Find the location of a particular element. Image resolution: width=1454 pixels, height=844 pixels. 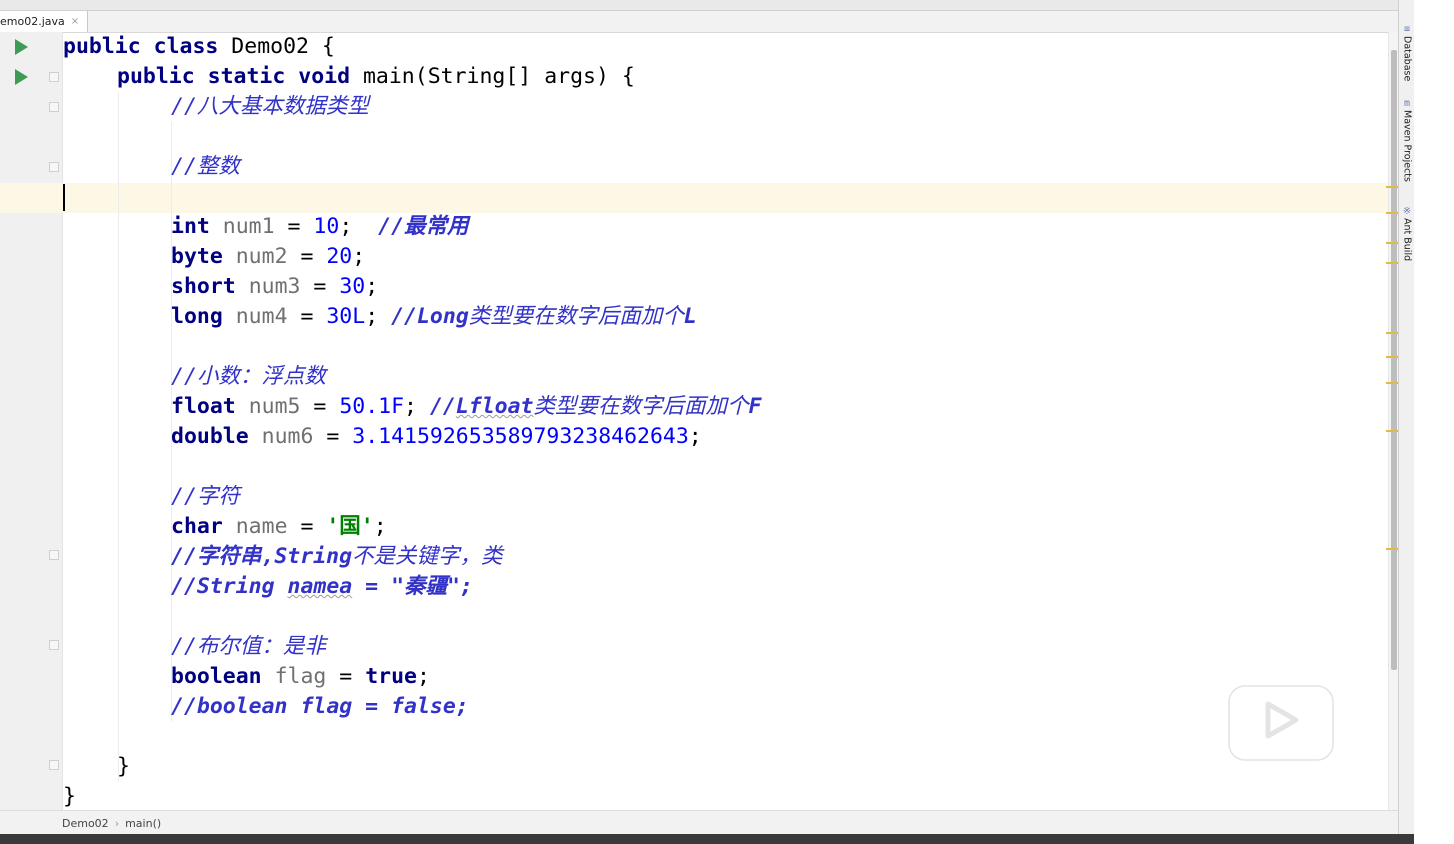

tool-window-label: Database is located at coordinates (1407, 59).